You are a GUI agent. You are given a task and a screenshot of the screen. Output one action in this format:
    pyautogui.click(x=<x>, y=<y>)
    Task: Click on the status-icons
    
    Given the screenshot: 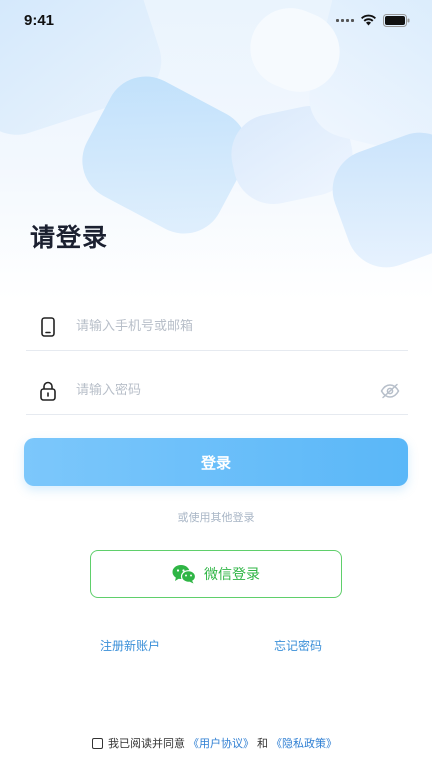 What is the action you would take?
    pyautogui.click(x=373, y=20)
    